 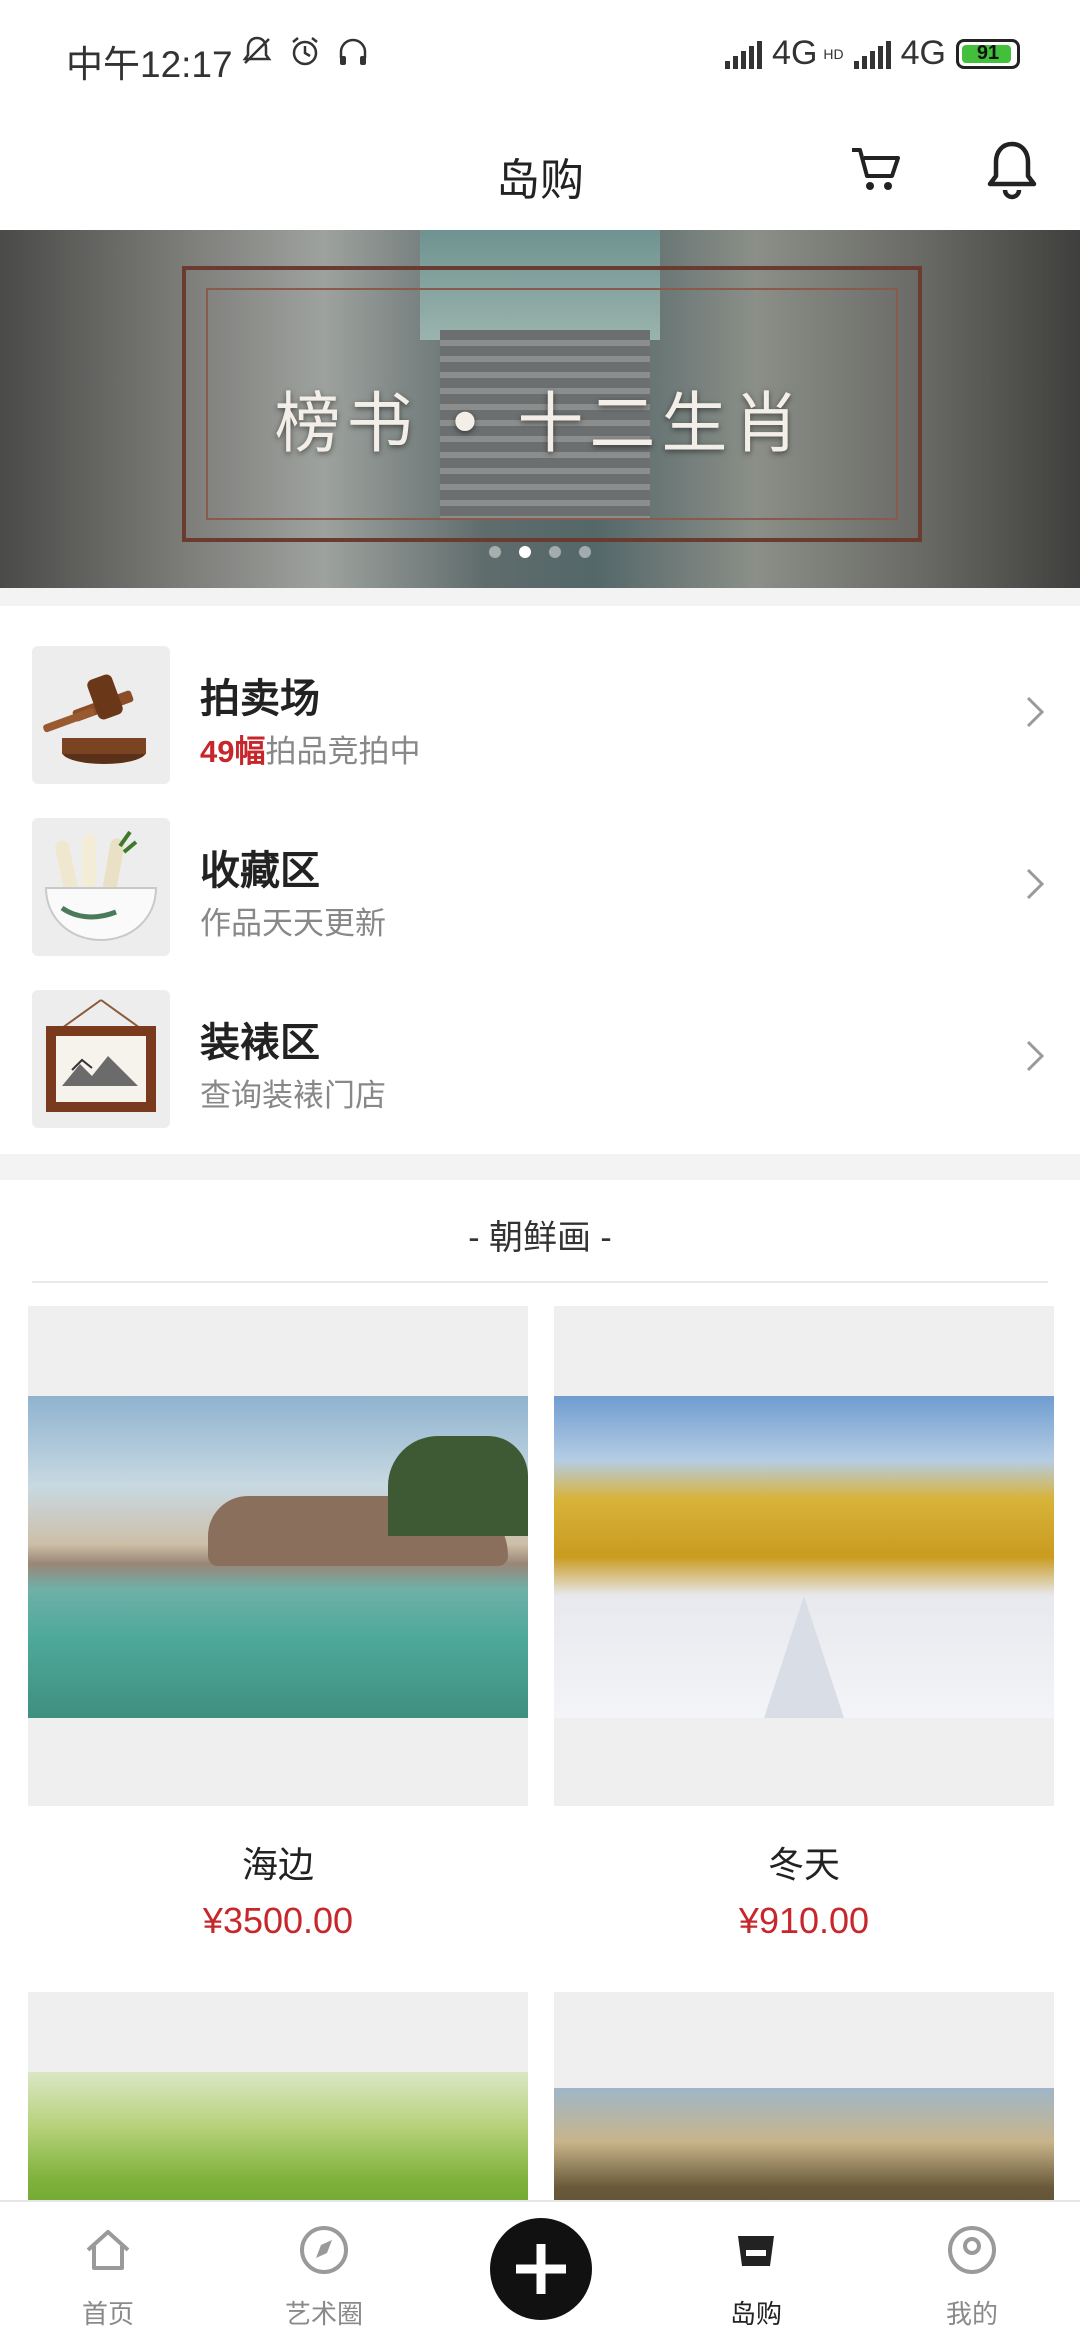 What do you see at coordinates (540, 180) in the screenshot?
I see `page-title: 岛购` at bounding box center [540, 180].